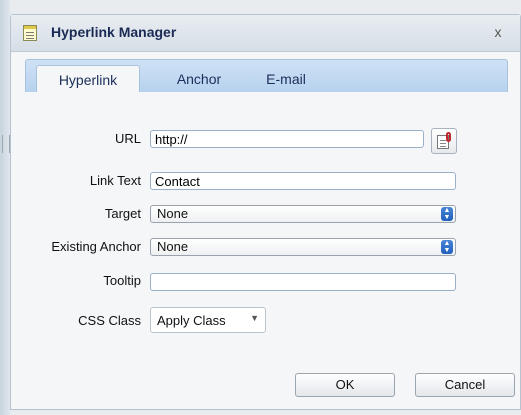 This screenshot has height=415, width=521. Describe the element at coordinates (6, 144) in the screenshot. I see `splitter-handle` at that location.